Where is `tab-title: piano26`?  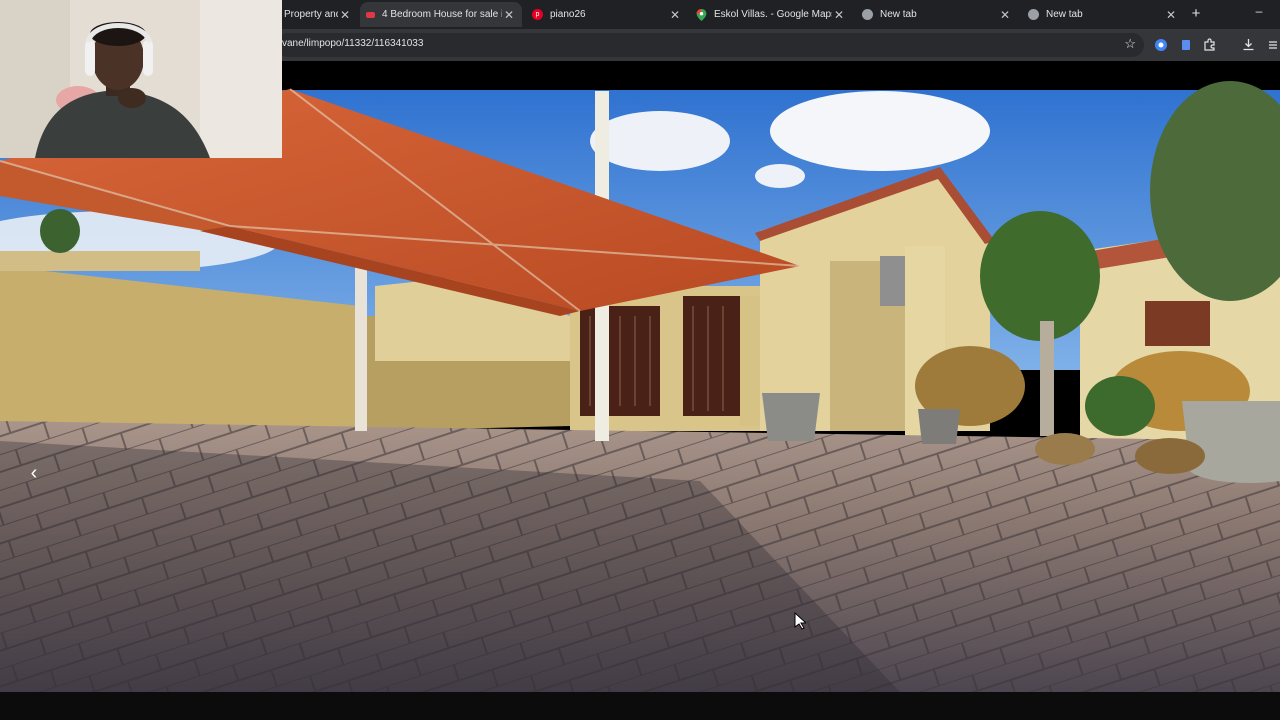 tab-title: piano26 is located at coordinates (568, 14).